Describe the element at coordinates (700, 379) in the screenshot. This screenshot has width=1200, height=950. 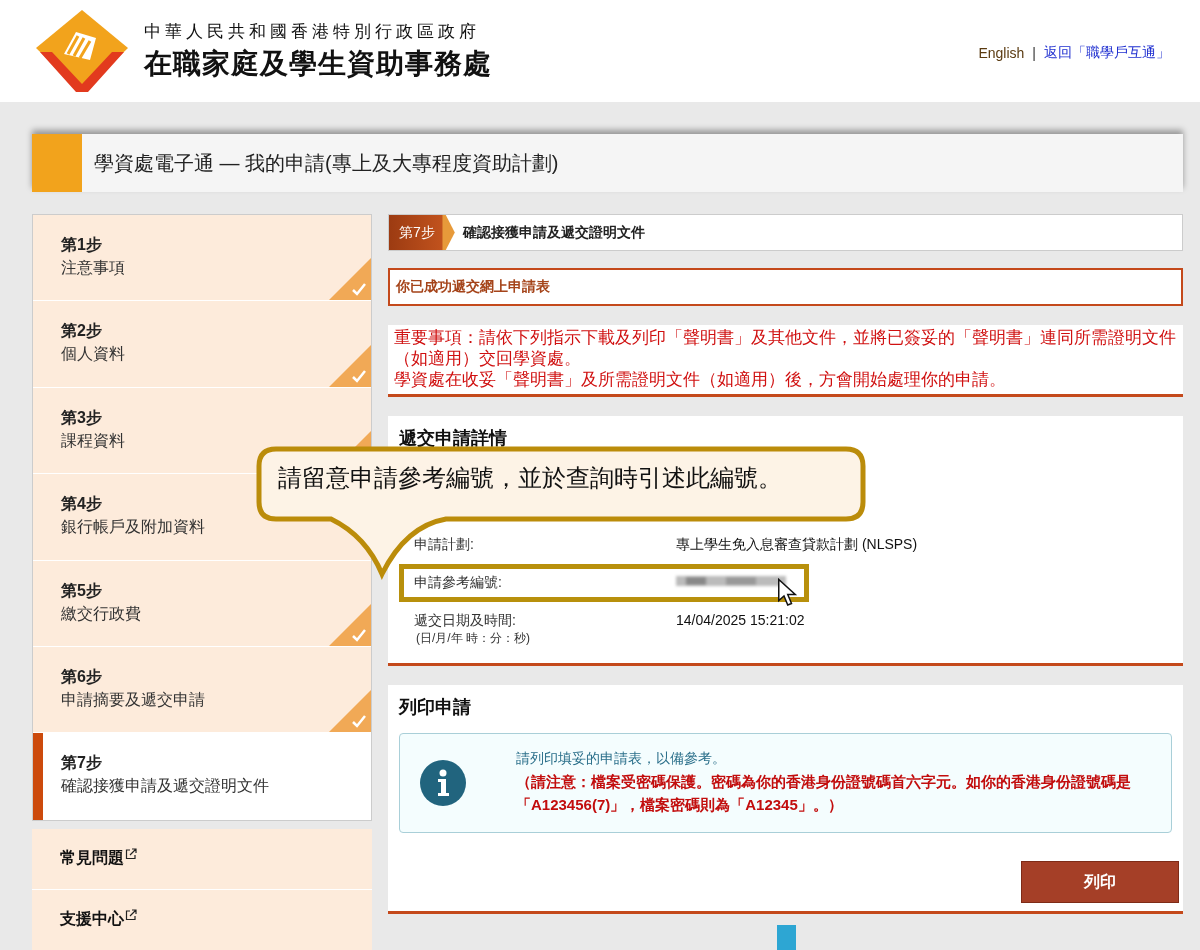
I see `notice-text: 學資處在收妥「聲明書」及所需證明文件（如適用）後，方會開始處理你的申請。` at that location.